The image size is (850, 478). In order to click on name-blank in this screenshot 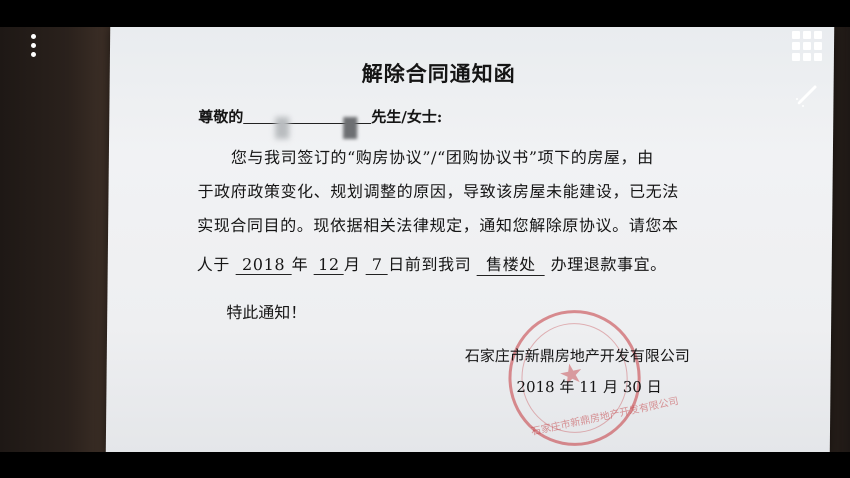, I will do `click(307, 128)`.